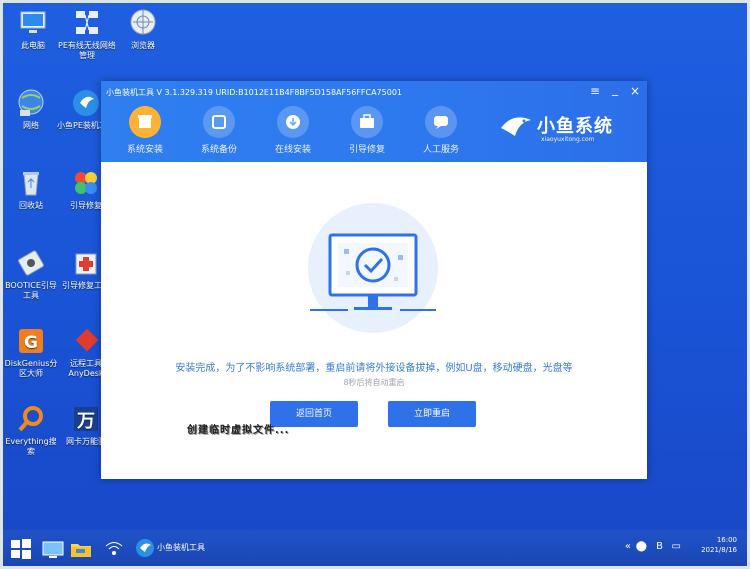 The width and height of the screenshot is (750, 569). What do you see at coordinates (441, 122) in the screenshot?
I see `support-chat-icon` at bounding box center [441, 122].